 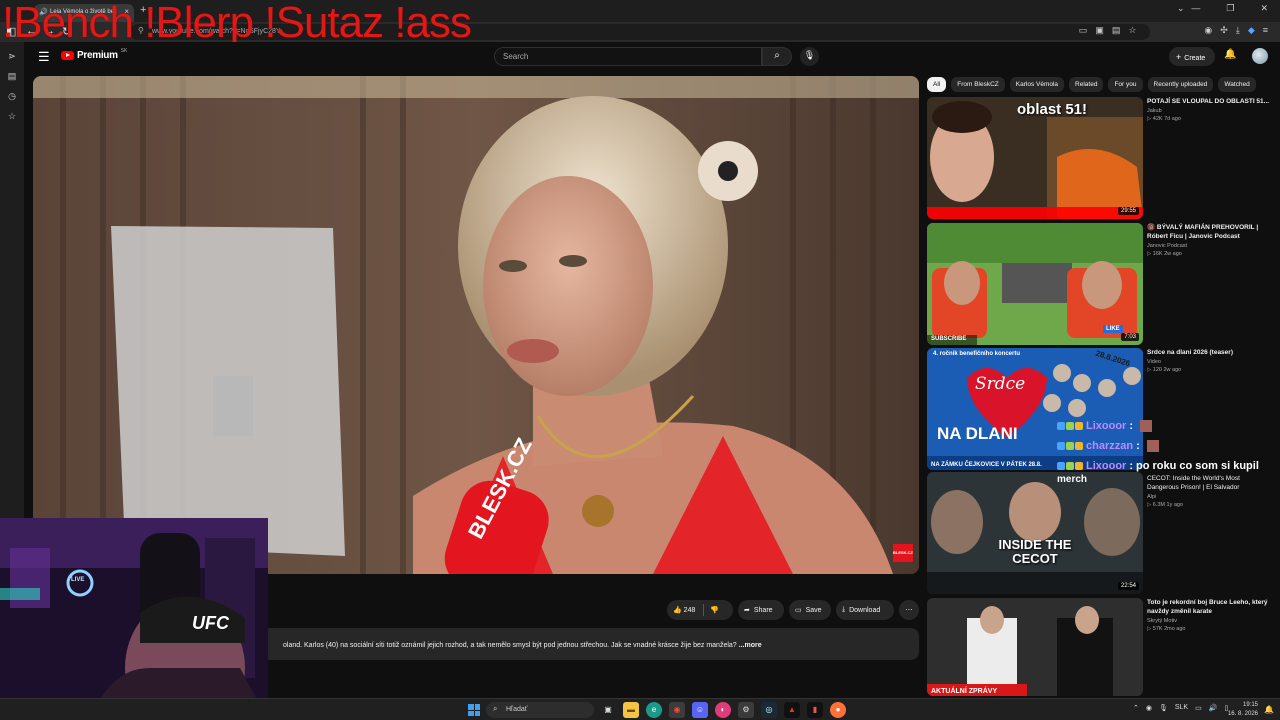 What do you see at coordinates (1210, 497) in the screenshot?
I see `channel-name: Alpi` at bounding box center [1210, 497].